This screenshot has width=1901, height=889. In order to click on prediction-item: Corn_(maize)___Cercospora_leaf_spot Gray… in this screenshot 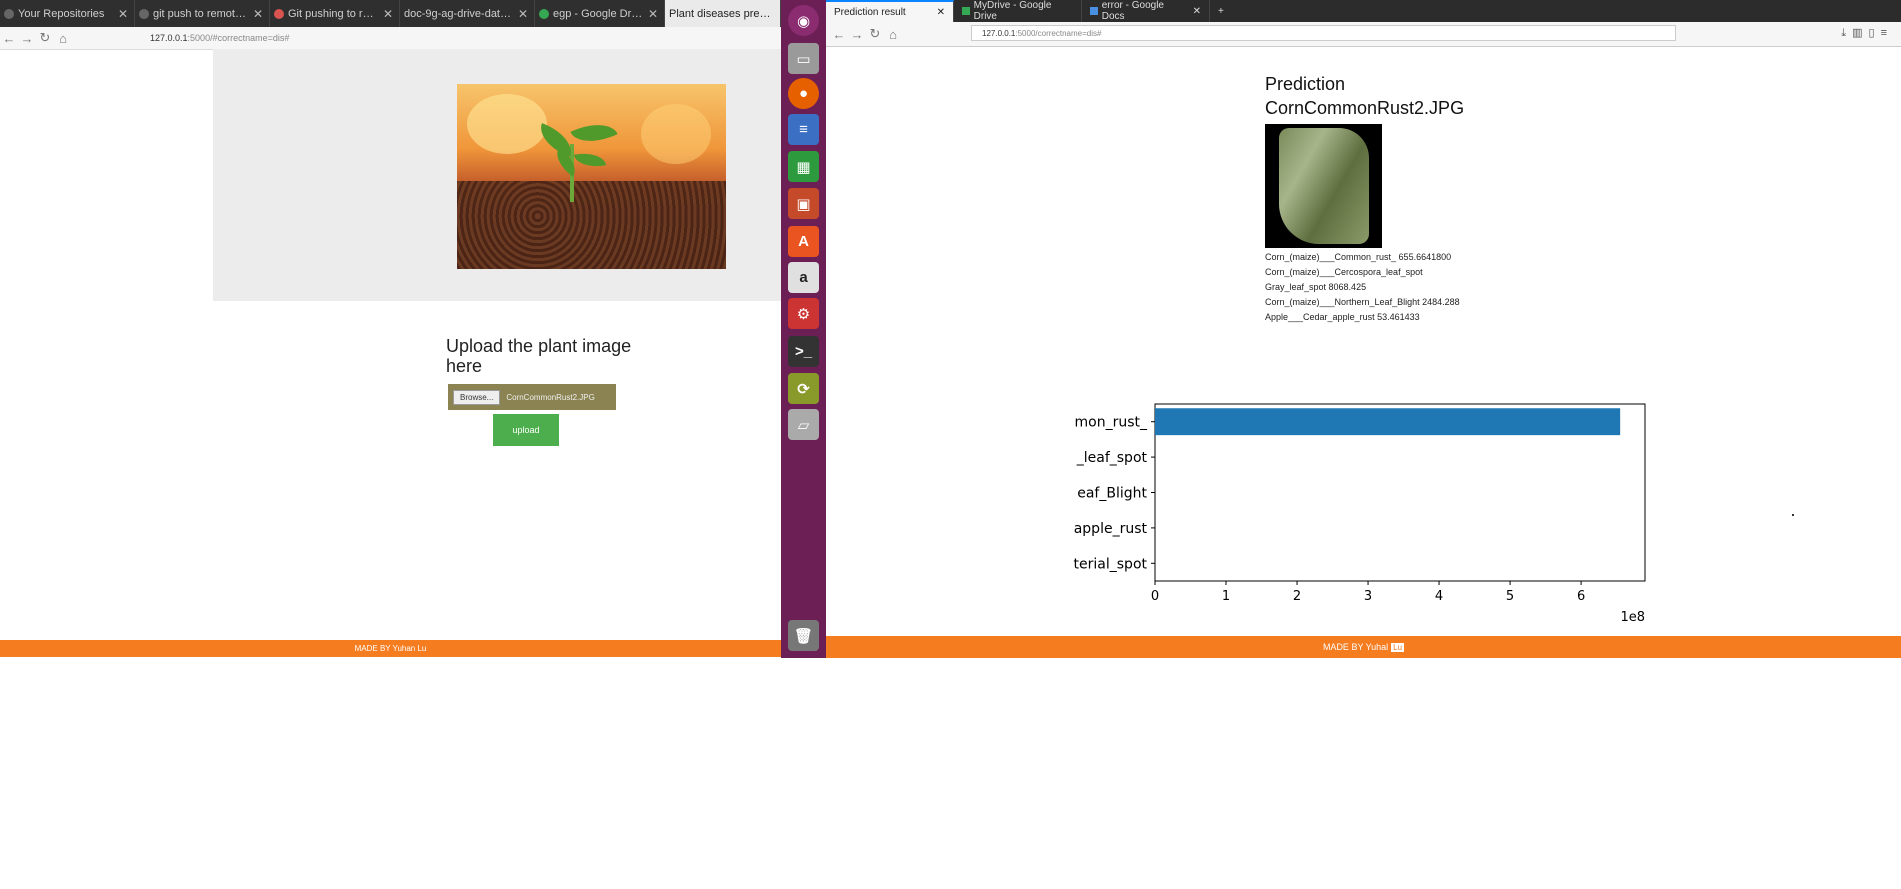, I will do `click(1344, 279)`.